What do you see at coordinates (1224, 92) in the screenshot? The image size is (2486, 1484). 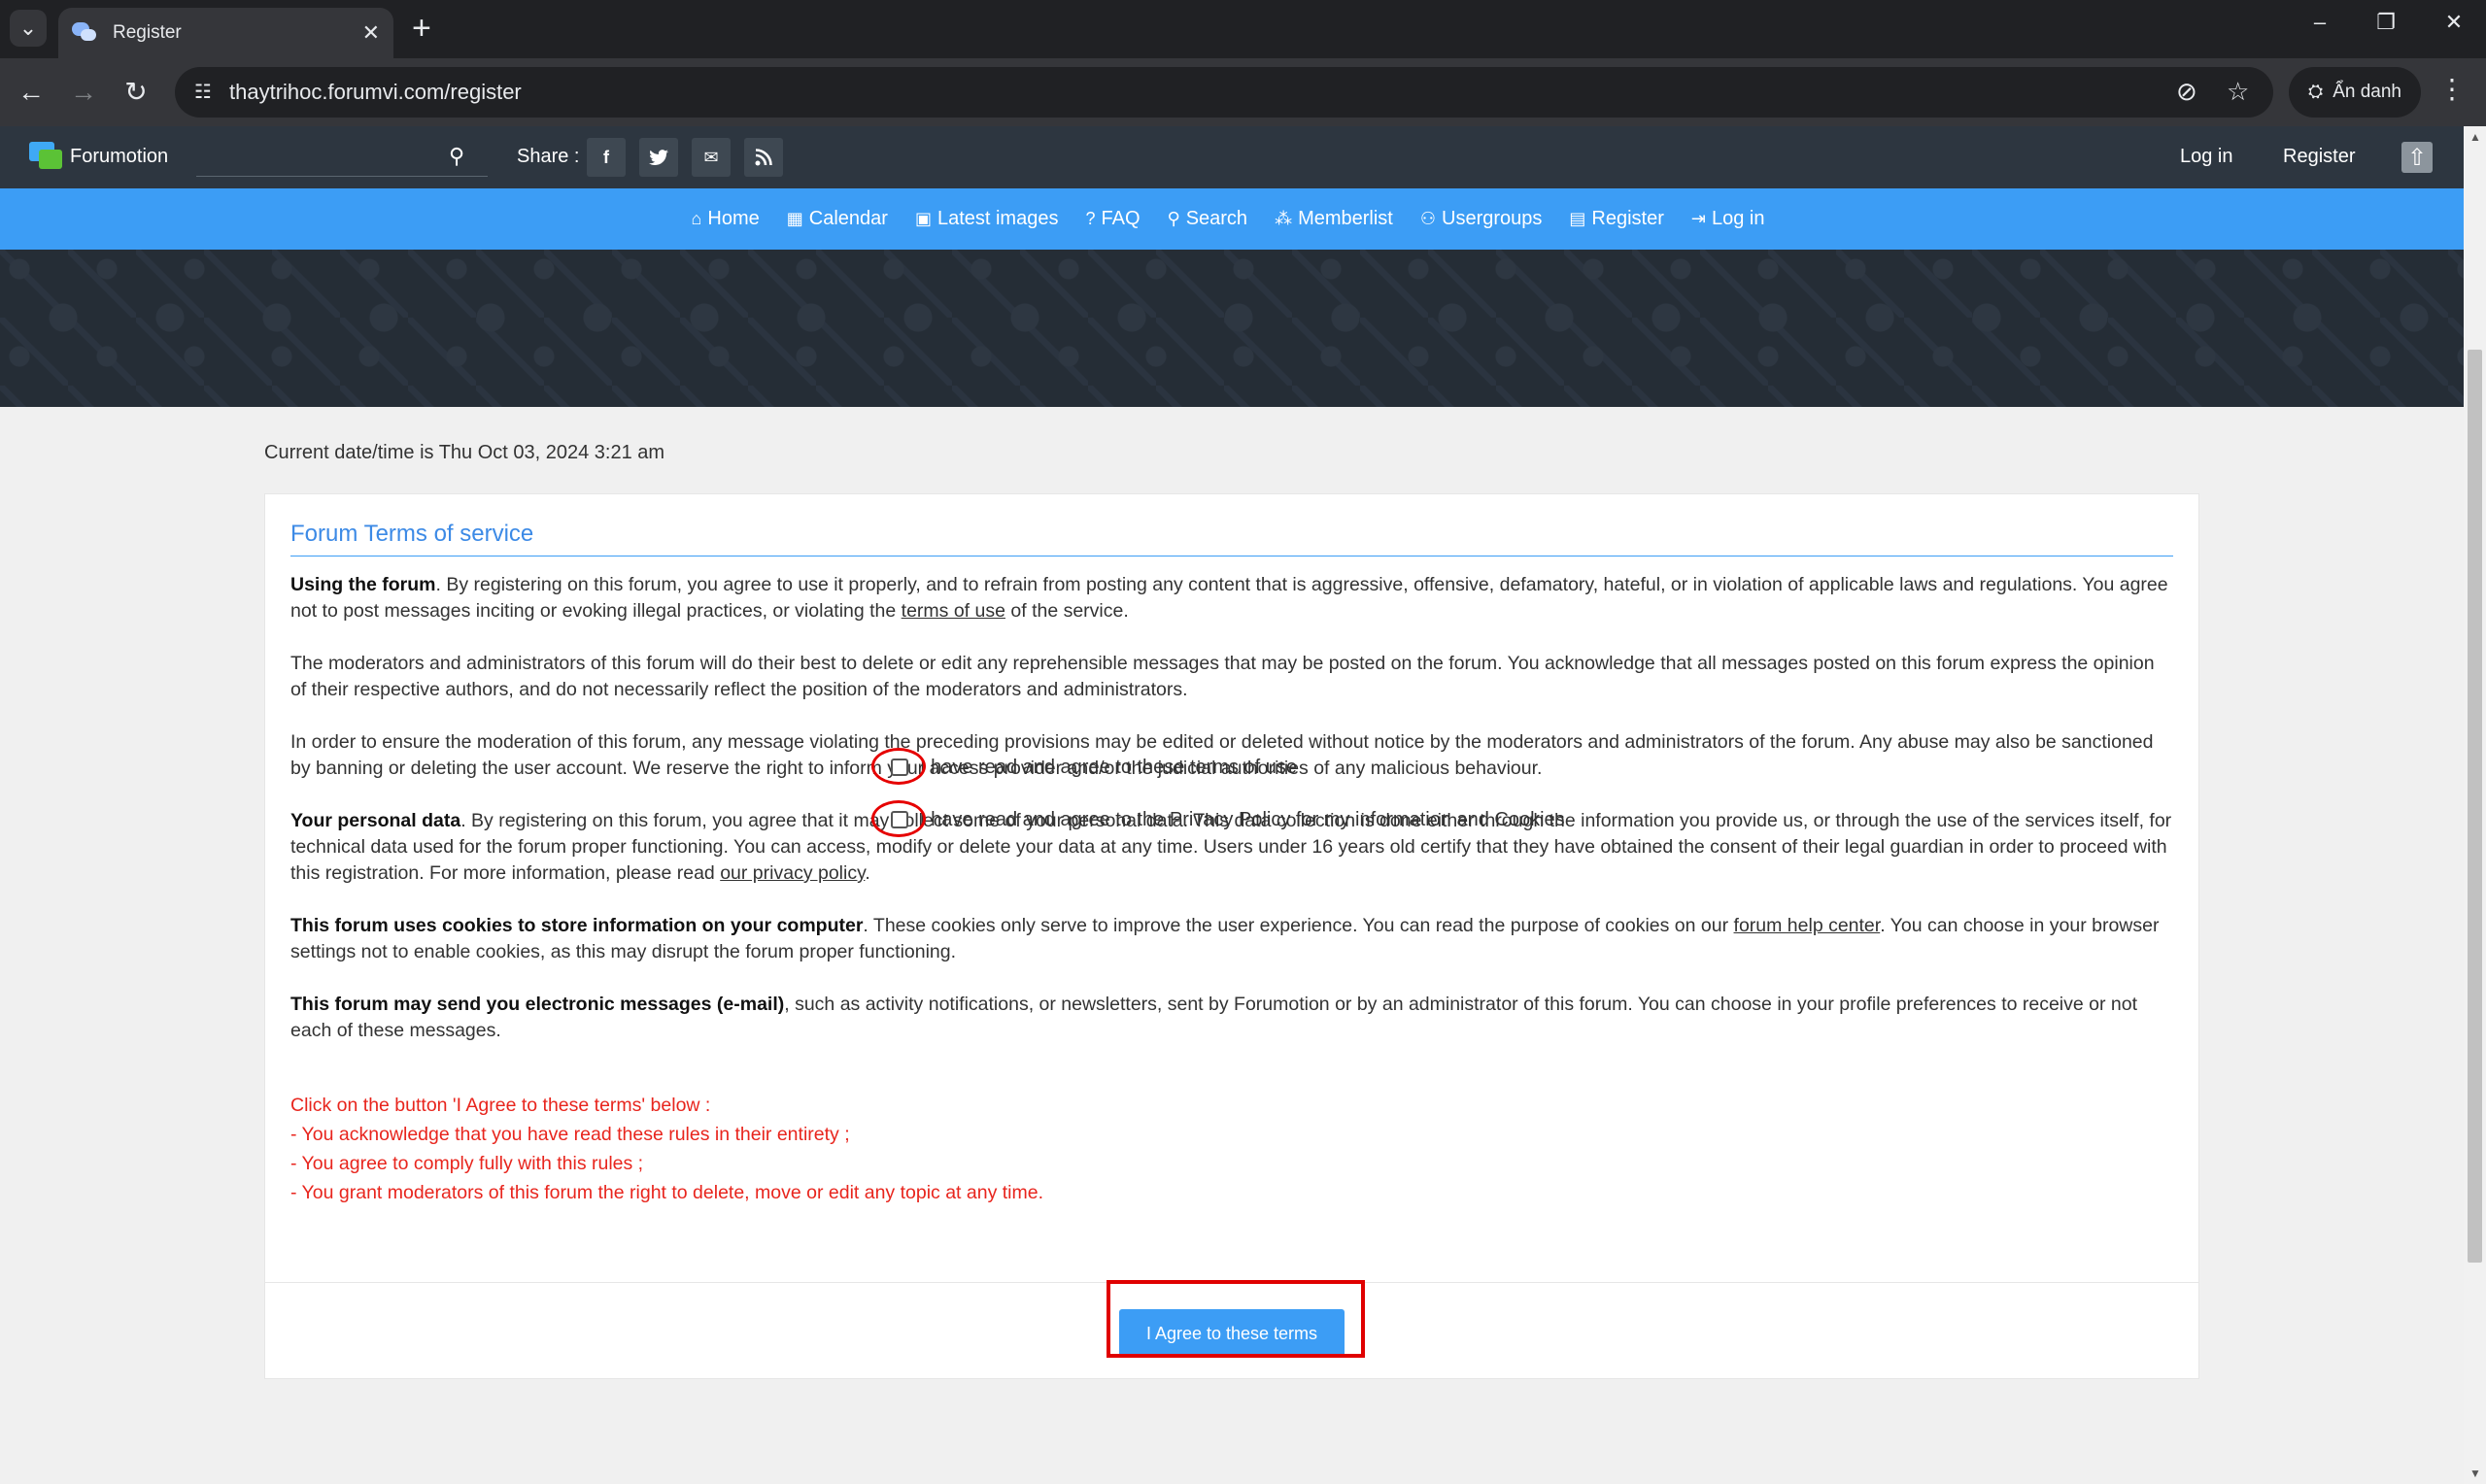 I see `address-bar: ☷ thaytrihoc.forumvi.com/register ⊘ ☆` at bounding box center [1224, 92].